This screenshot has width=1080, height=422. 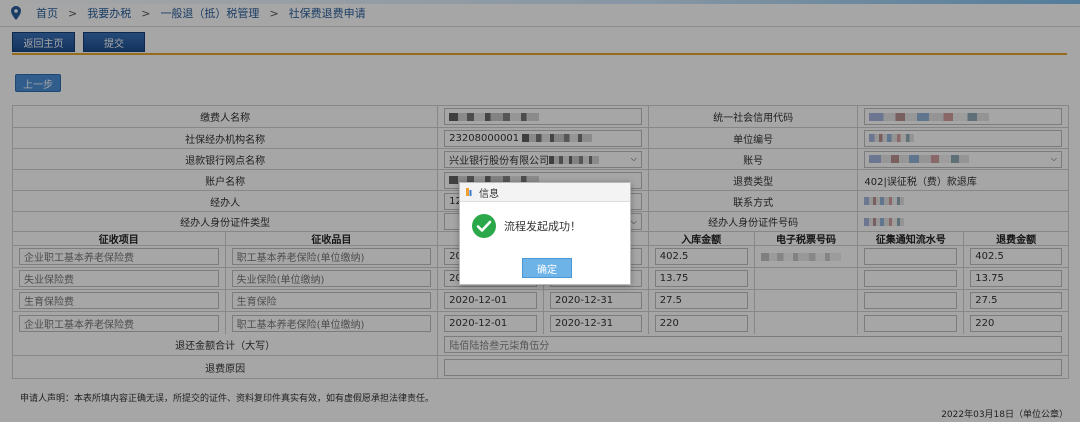 I want to click on dialog-body: 流程发起成功！, so click(x=545, y=220).